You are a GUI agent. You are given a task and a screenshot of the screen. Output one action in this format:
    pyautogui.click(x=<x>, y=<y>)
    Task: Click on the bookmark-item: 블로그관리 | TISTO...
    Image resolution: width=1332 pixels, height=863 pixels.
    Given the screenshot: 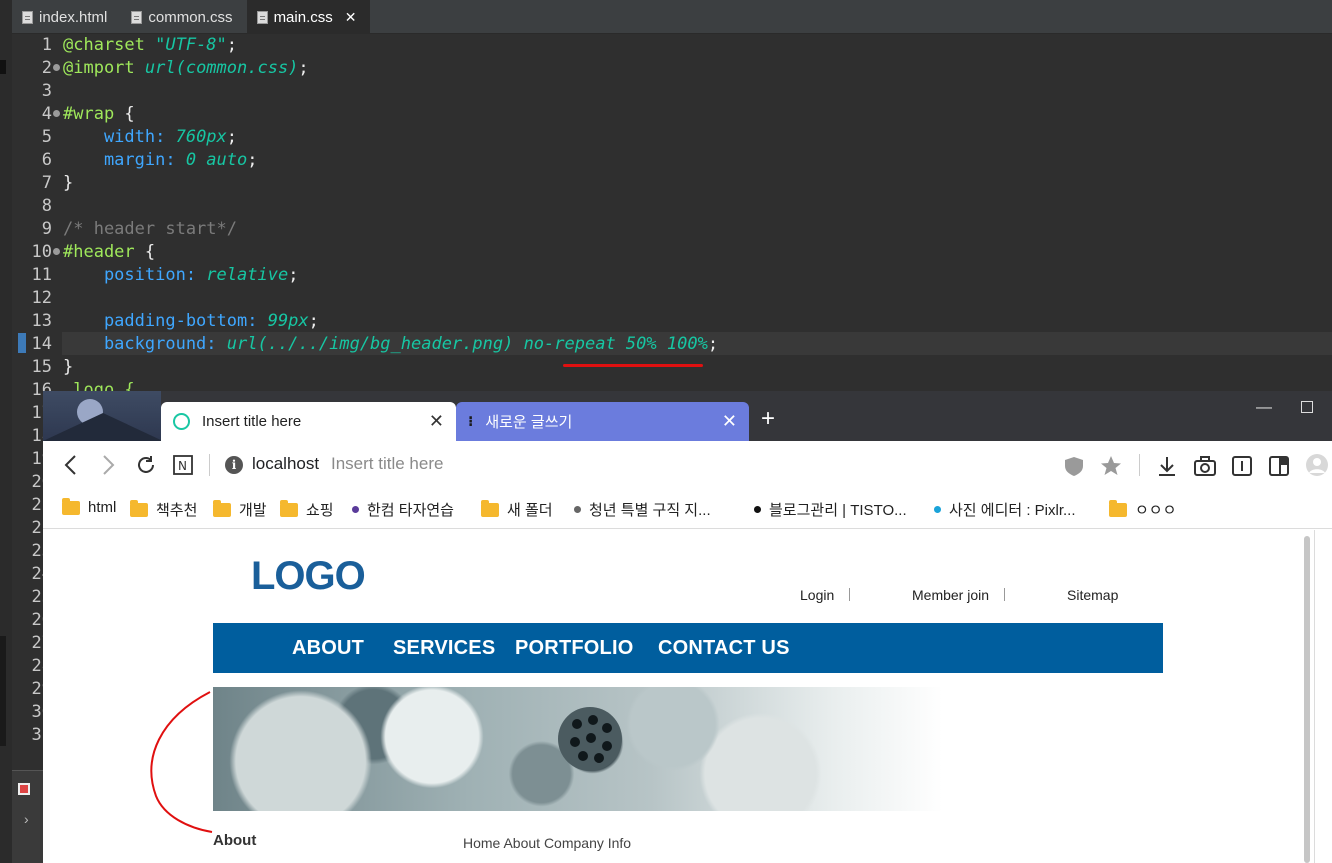 What is the action you would take?
    pyautogui.click(x=830, y=509)
    